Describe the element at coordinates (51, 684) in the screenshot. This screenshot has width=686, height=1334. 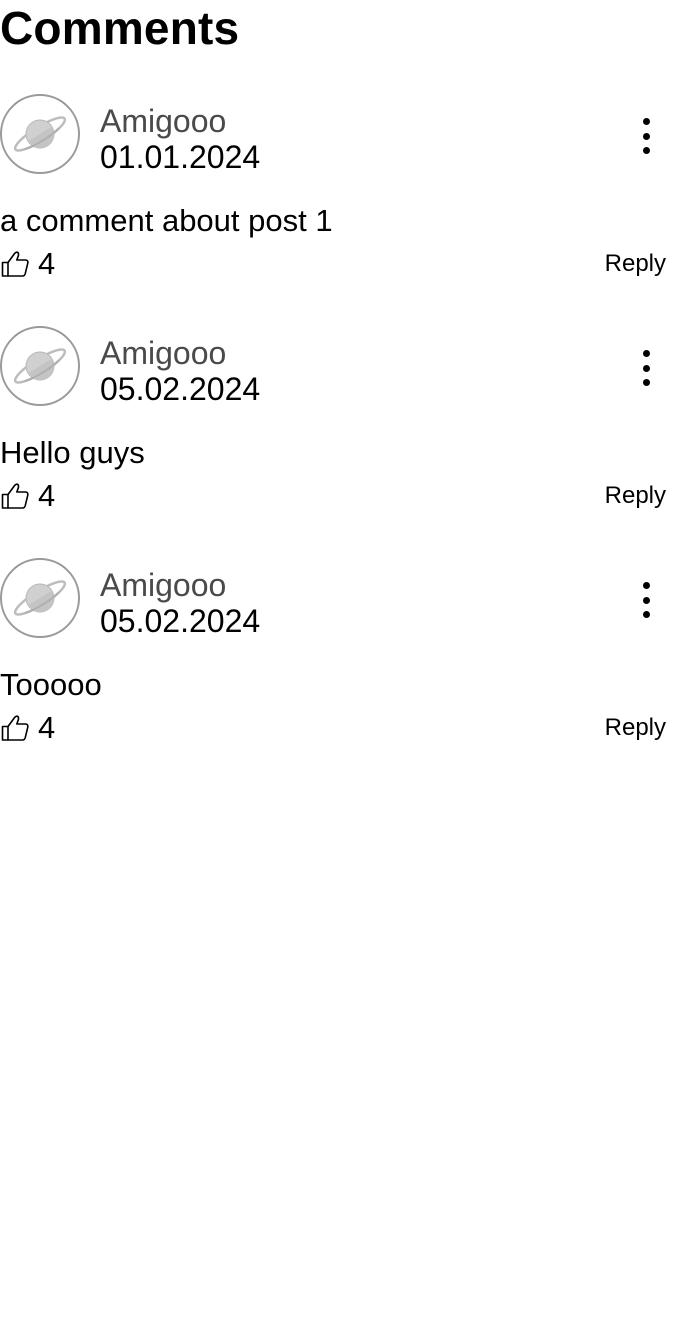
I see `comment-text: Tooooo` at that location.